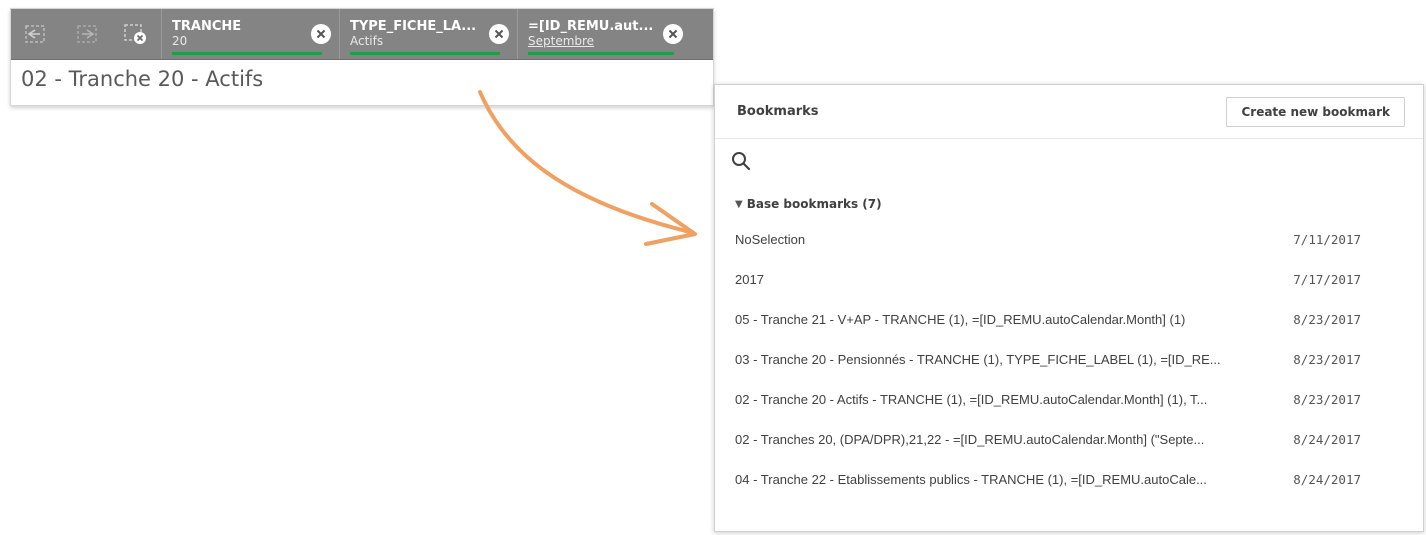 This screenshot has height=535, width=1426. Describe the element at coordinates (1315, 111) in the screenshot. I see `create-bookmark-button: Create new bookmark` at that location.